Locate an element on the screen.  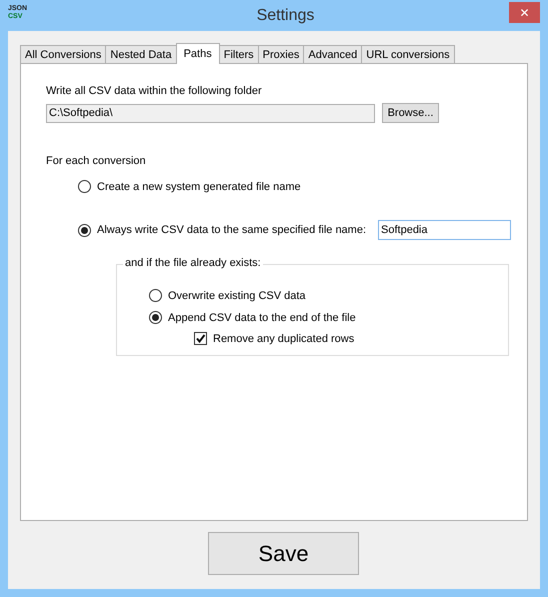
section-label: For each conversion is located at coordinates (96, 161).